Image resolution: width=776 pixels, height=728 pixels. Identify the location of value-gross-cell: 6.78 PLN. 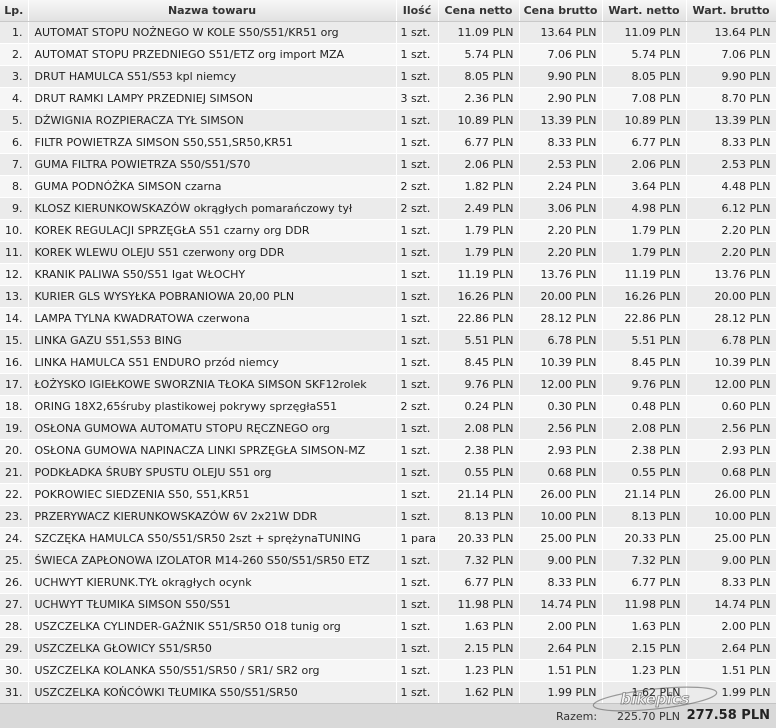
(731, 340).